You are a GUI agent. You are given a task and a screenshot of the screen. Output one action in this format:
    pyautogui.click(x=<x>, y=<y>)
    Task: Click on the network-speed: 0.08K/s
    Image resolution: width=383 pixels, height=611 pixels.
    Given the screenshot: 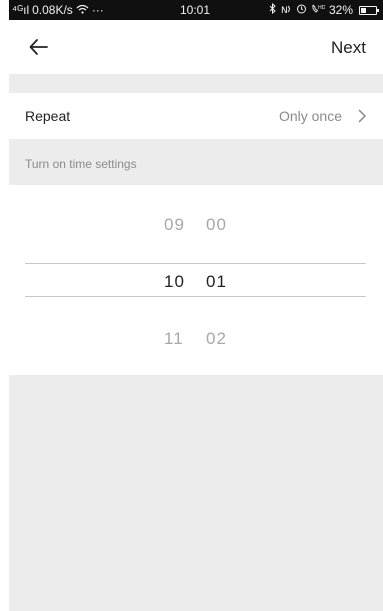 What is the action you would take?
    pyautogui.click(x=52, y=10)
    